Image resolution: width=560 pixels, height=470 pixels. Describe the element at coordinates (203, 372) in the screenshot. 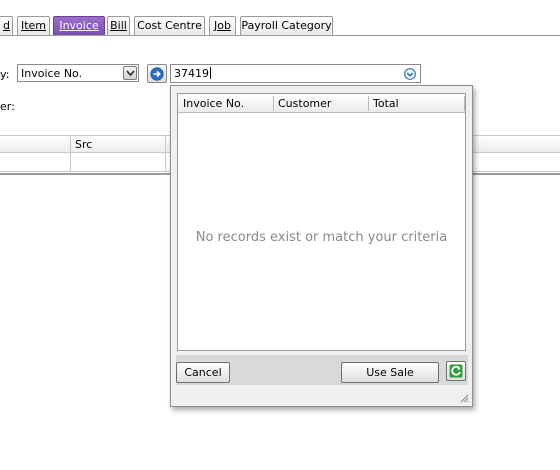

I see `cancel-button: Cancel` at that location.